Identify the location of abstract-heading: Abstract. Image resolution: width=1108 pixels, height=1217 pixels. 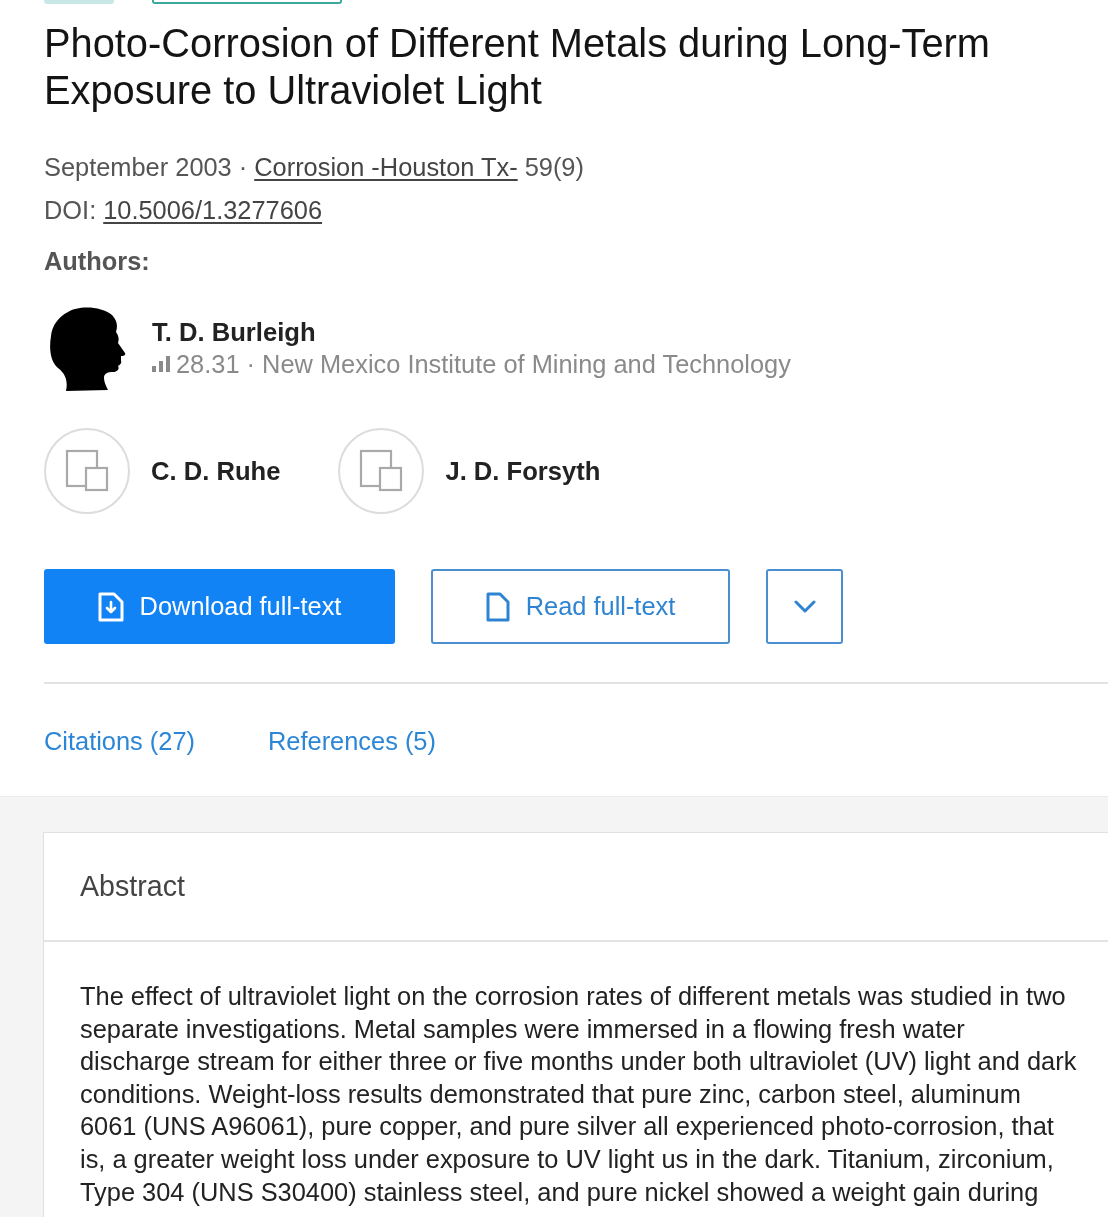
(132, 886).